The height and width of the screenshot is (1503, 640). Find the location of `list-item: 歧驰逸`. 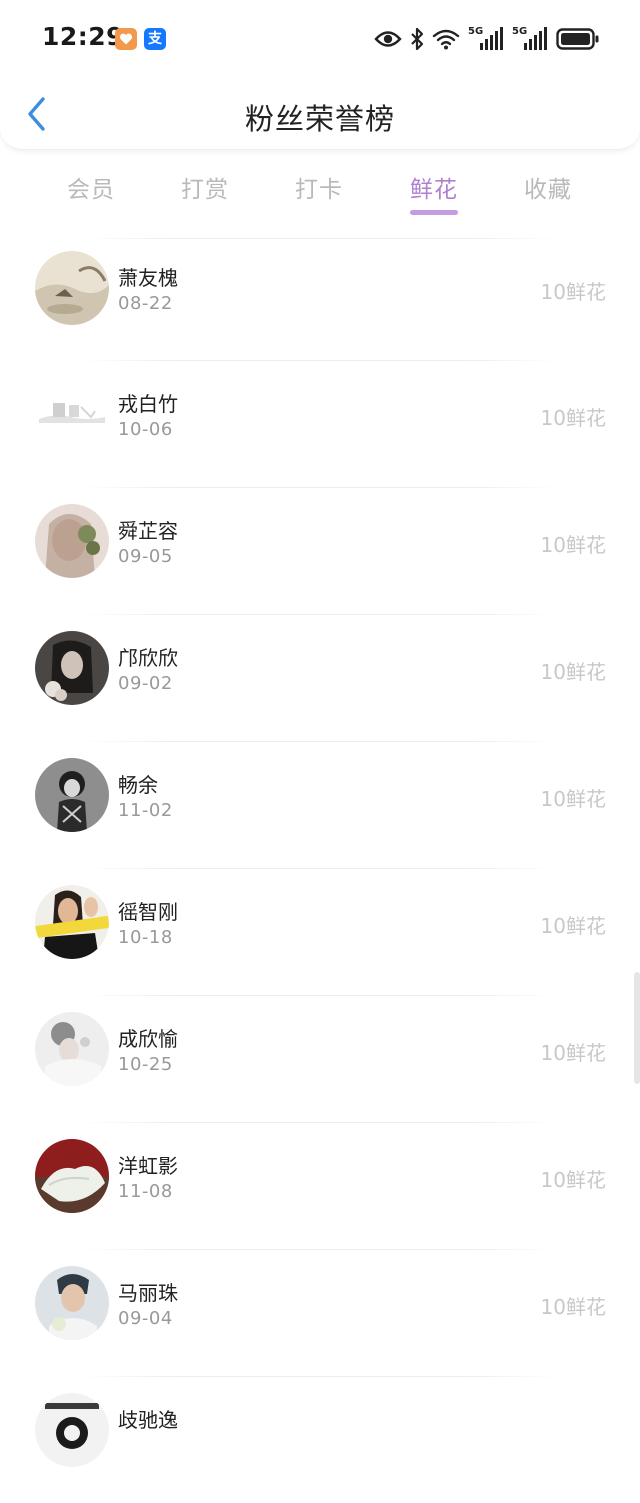

list-item: 歧驰逸 is located at coordinates (320, 1439).